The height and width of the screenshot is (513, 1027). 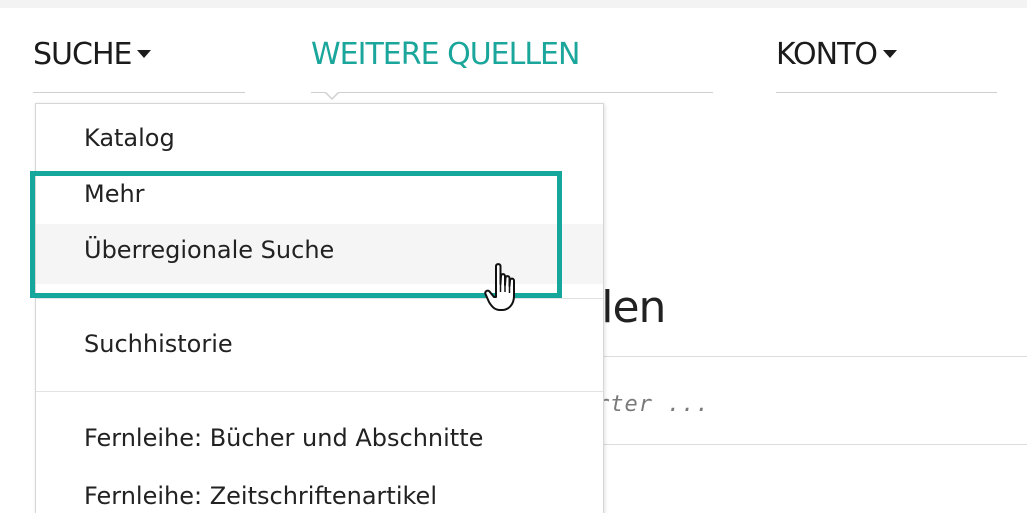 What do you see at coordinates (319, 493) in the screenshot?
I see `menu-item-fernleihe-zeitschriften: Fernleihe: Zeitschriftenartikel` at bounding box center [319, 493].